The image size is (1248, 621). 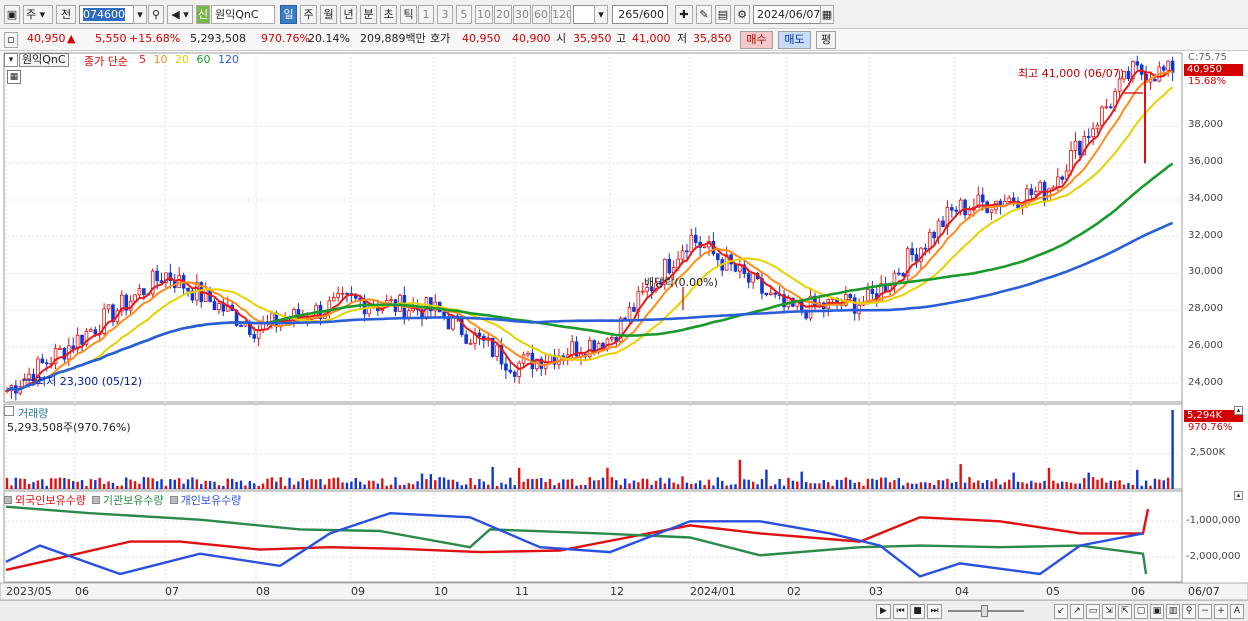 I want to click on panel-menu-icon: ▾, so click(x=11, y=60).